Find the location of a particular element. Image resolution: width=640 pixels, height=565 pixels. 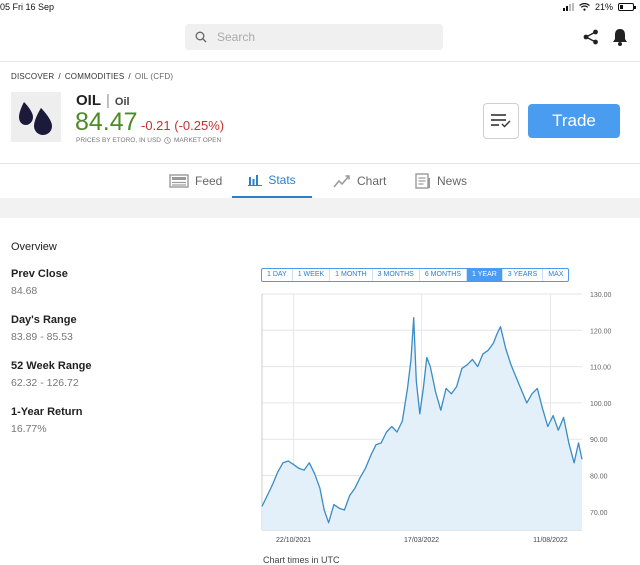

instrument-logo is located at coordinates (36, 117).